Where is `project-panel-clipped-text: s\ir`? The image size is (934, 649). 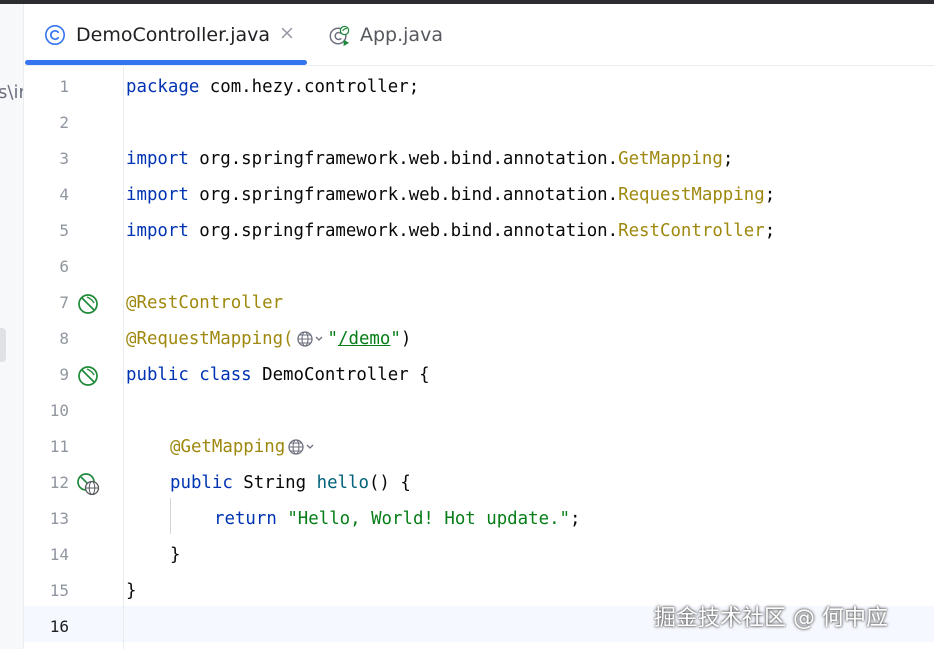 project-panel-clipped-text: s\ir is located at coordinates (11, 92).